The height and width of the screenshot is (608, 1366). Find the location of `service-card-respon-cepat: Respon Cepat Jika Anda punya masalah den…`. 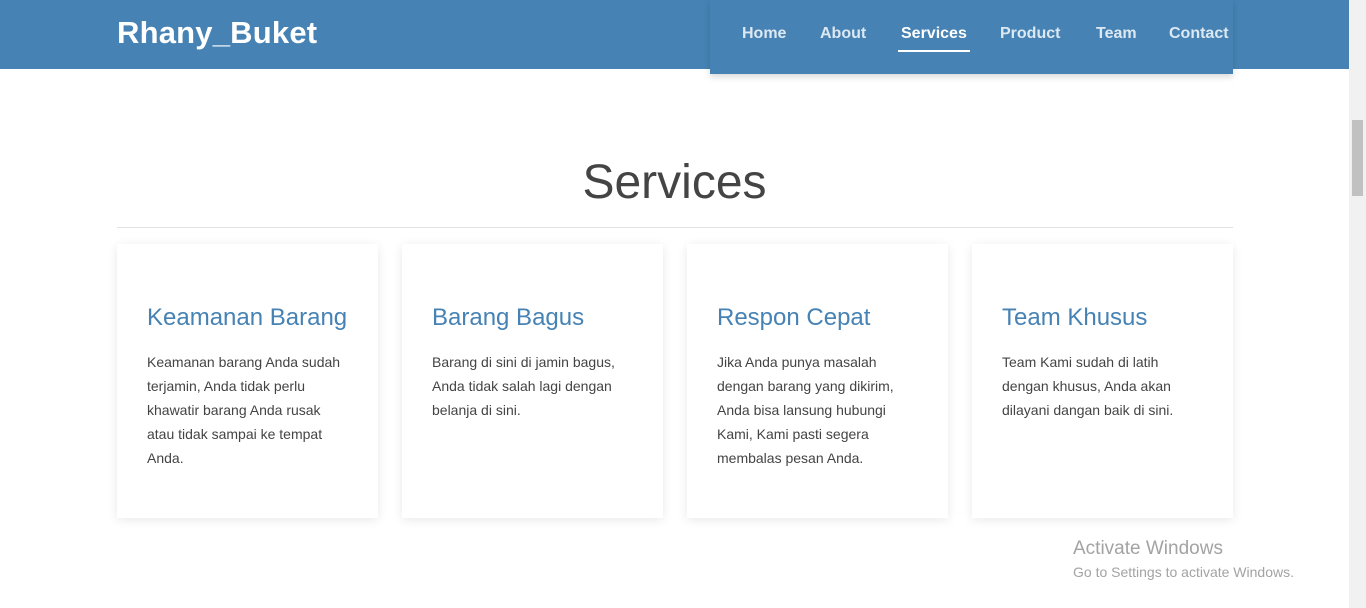

service-card-respon-cepat: Respon Cepat Jika Anda punya masalah den… is located at coordinates (817, 381).